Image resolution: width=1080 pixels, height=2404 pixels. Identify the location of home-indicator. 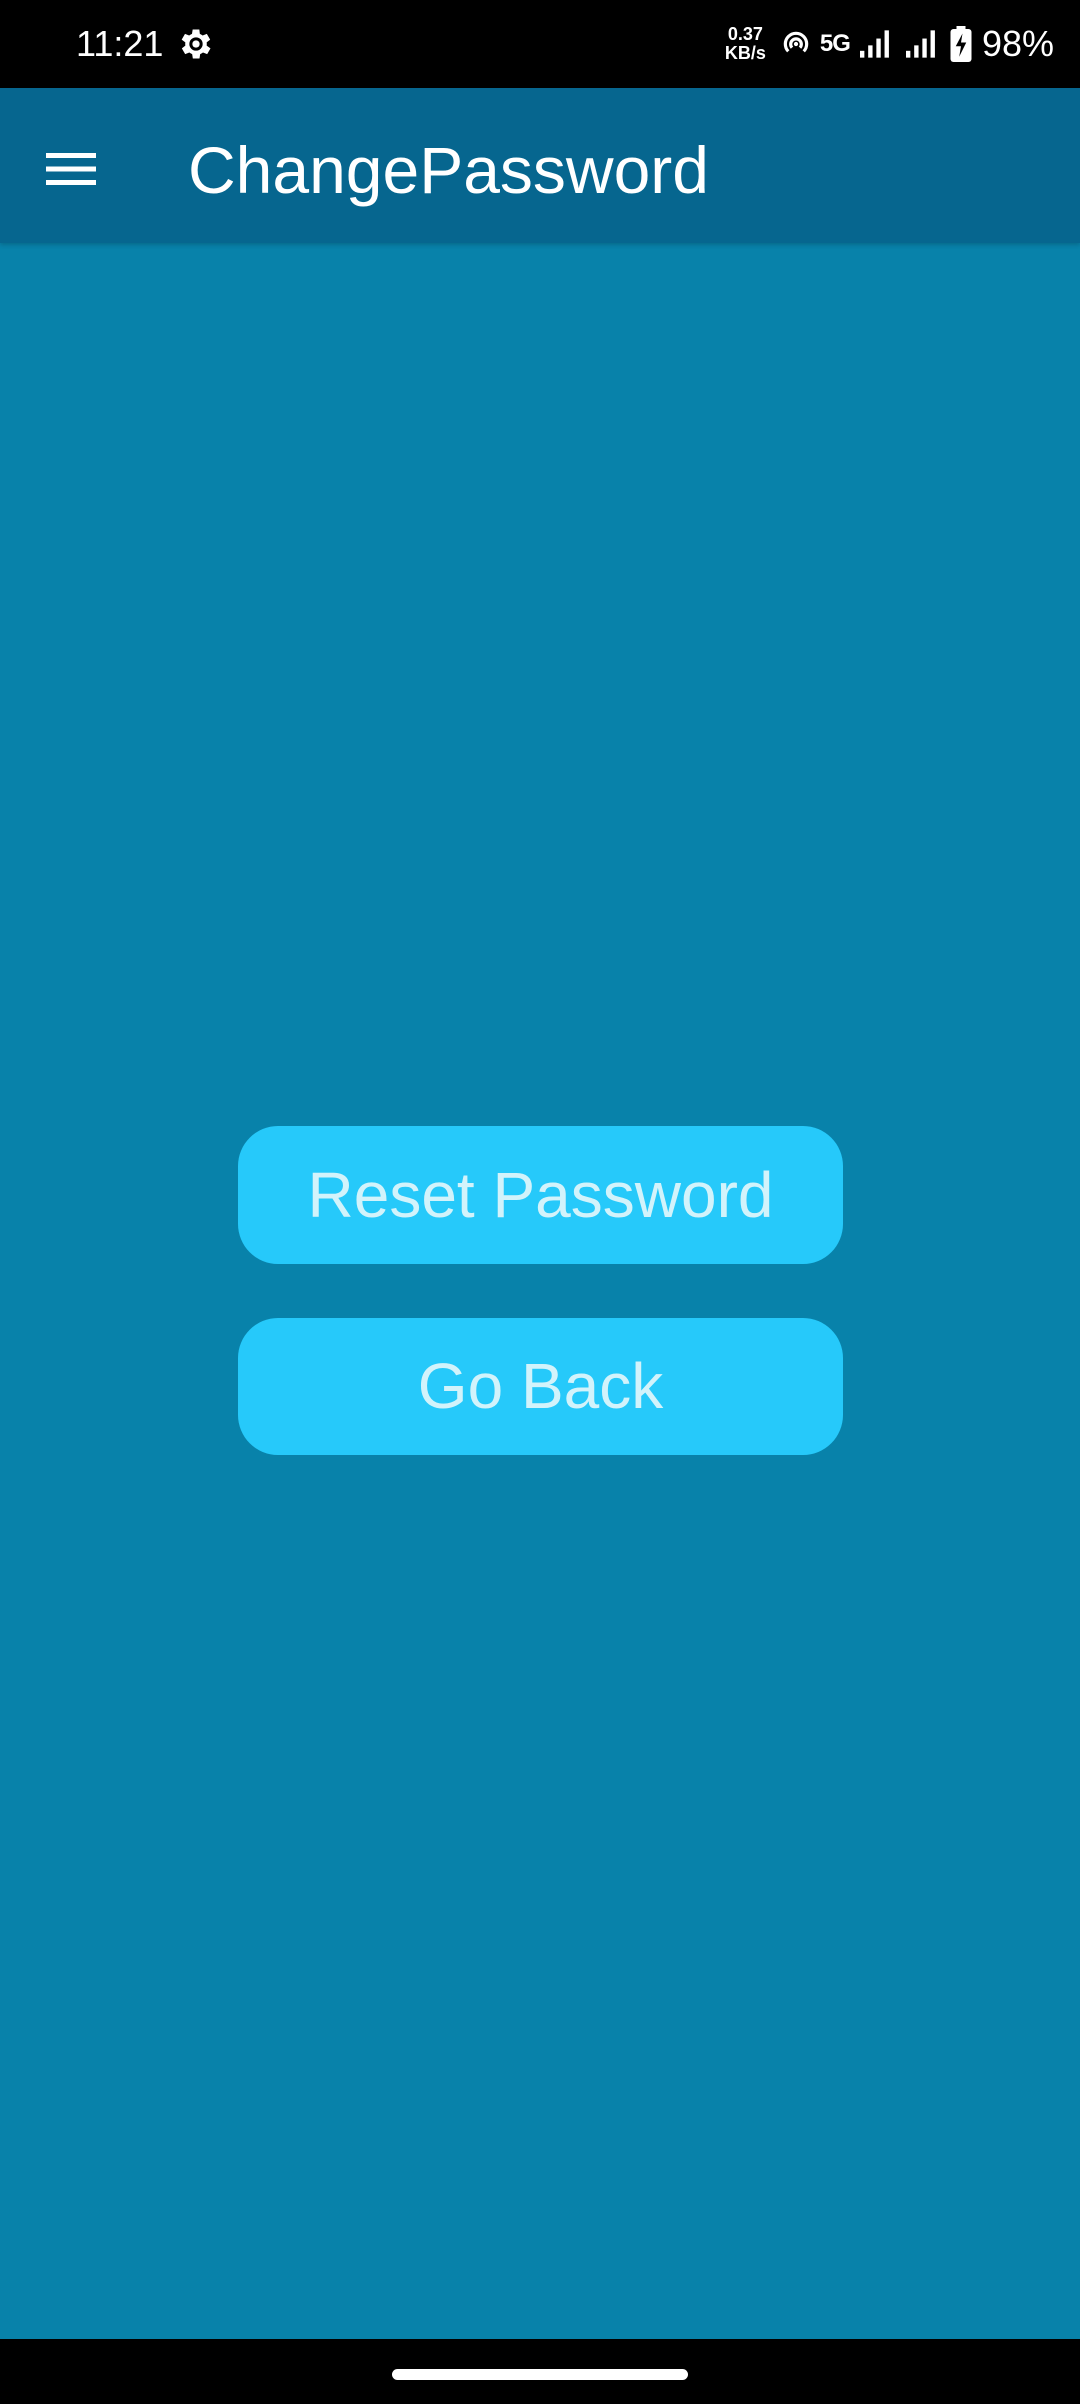
(540, 2374).